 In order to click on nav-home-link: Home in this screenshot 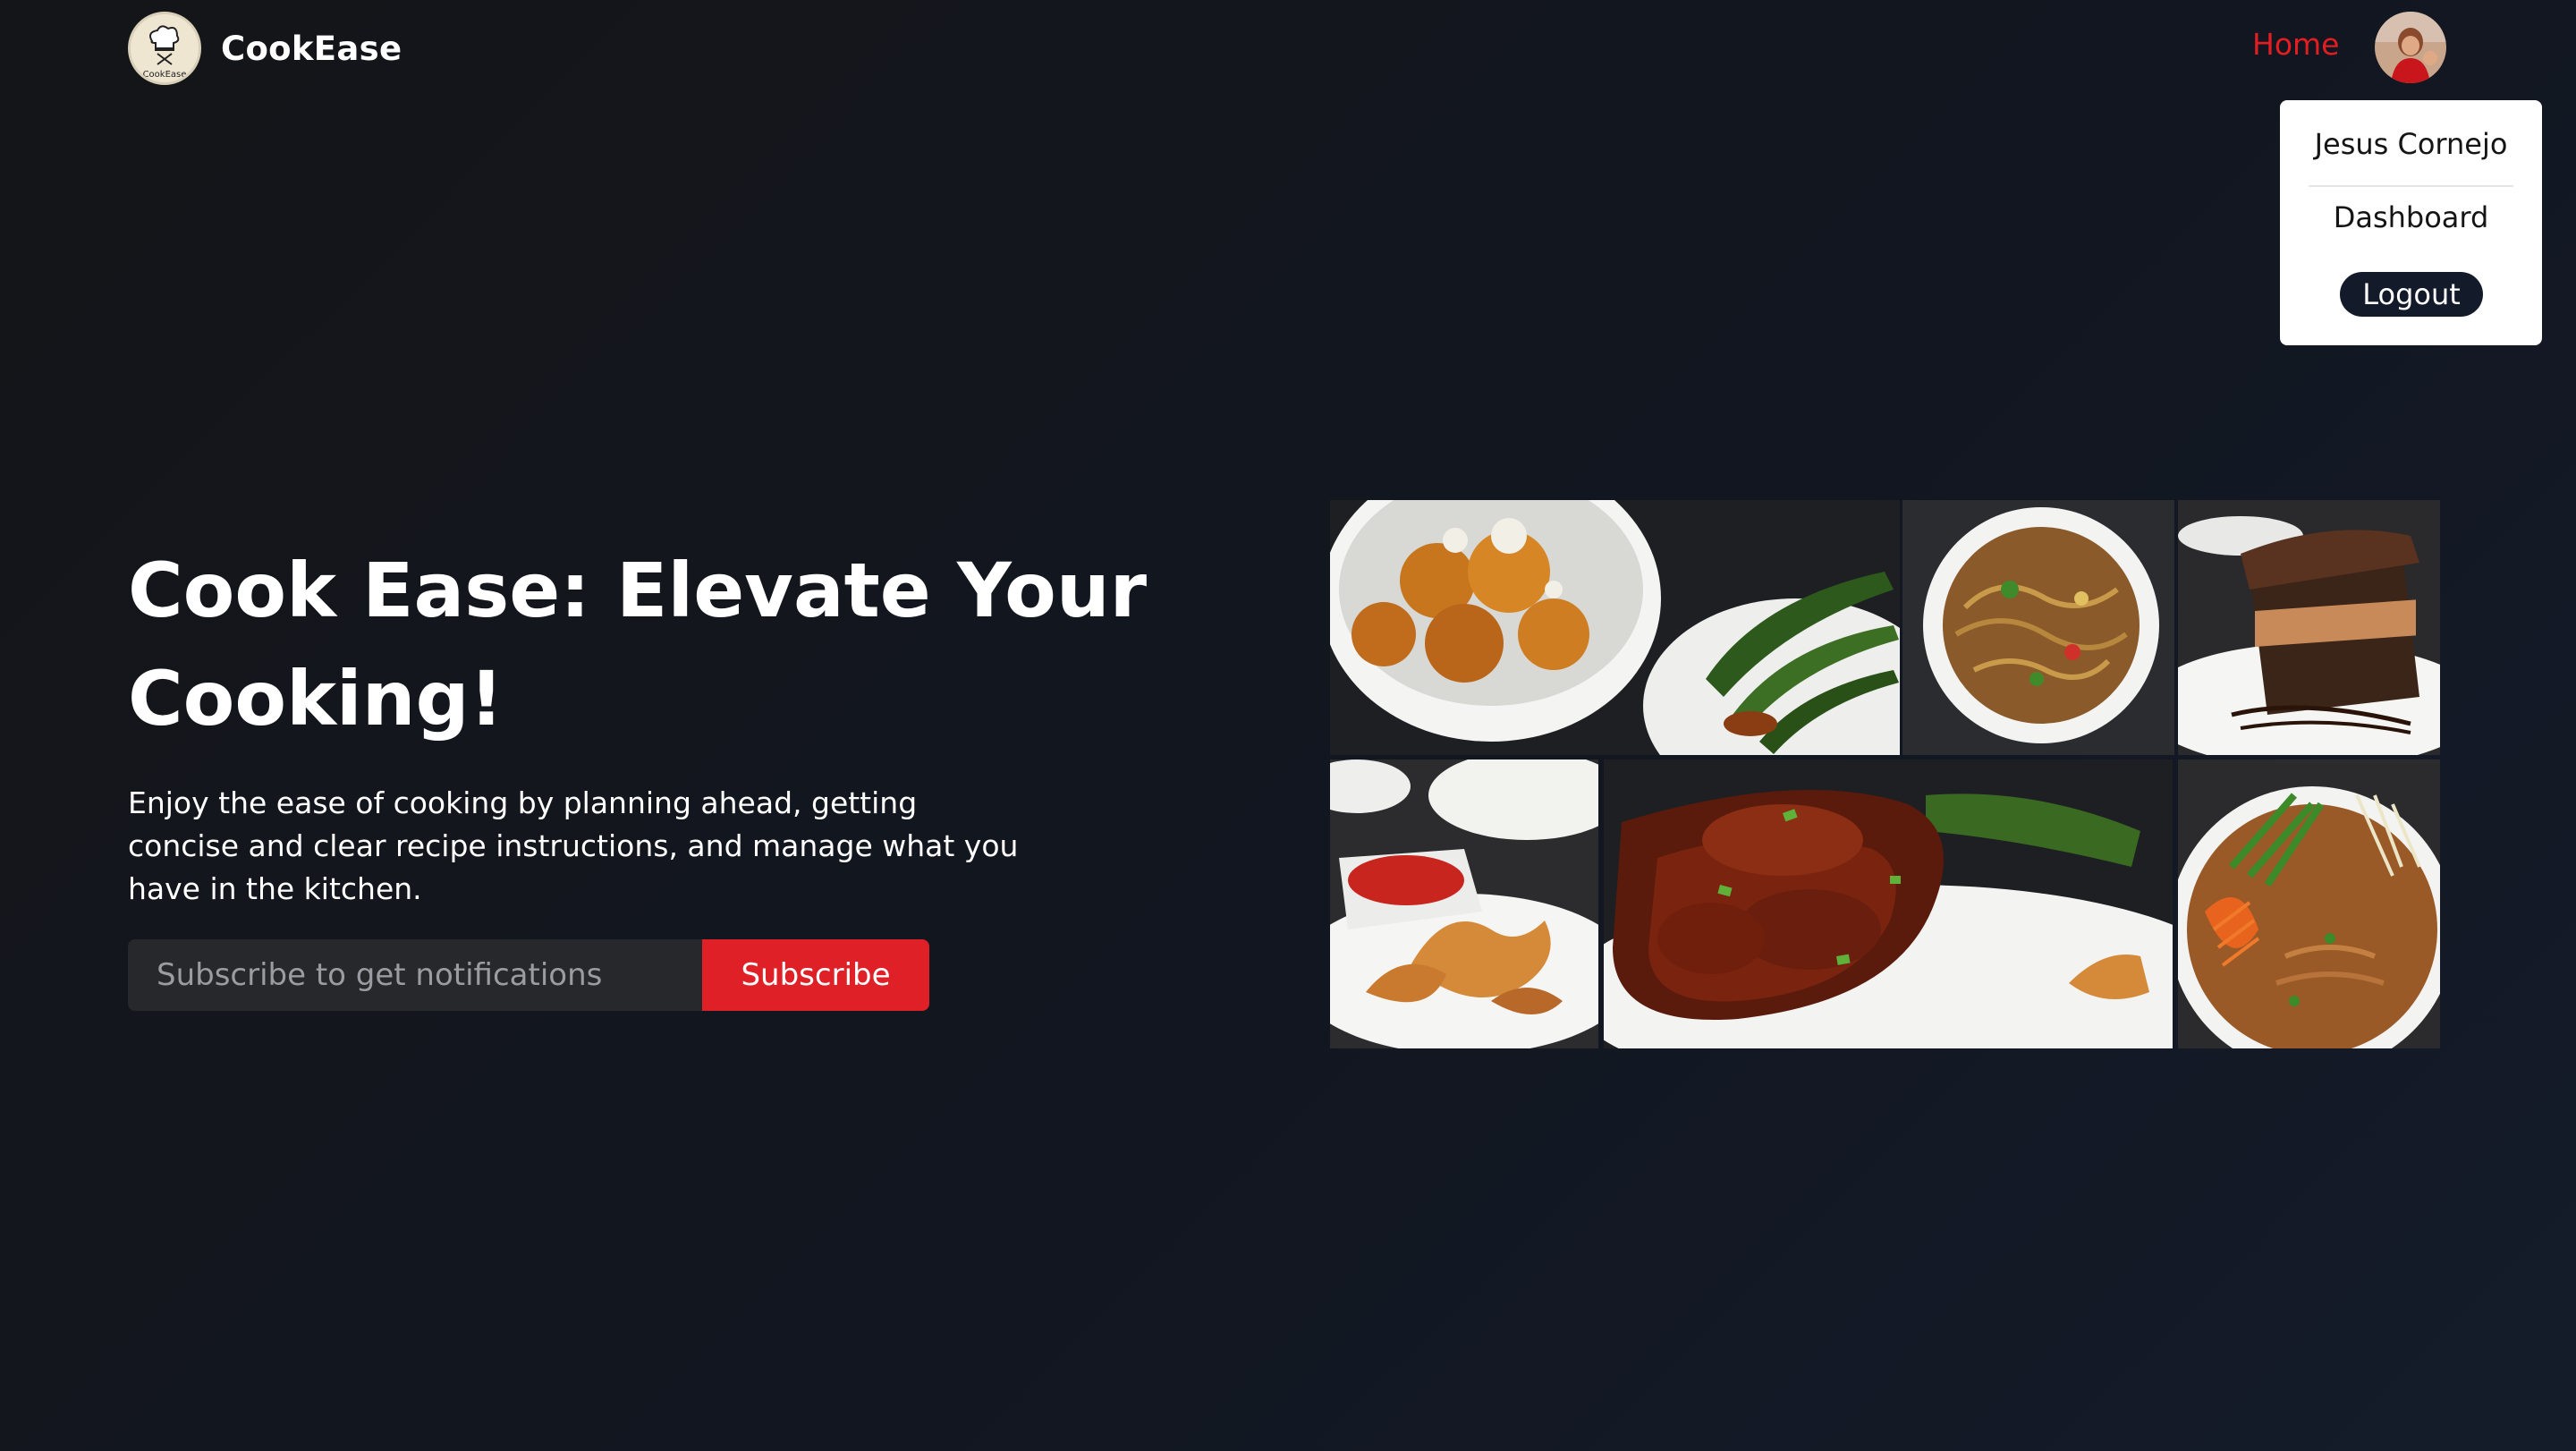, I will do `click(2295, 44)`.